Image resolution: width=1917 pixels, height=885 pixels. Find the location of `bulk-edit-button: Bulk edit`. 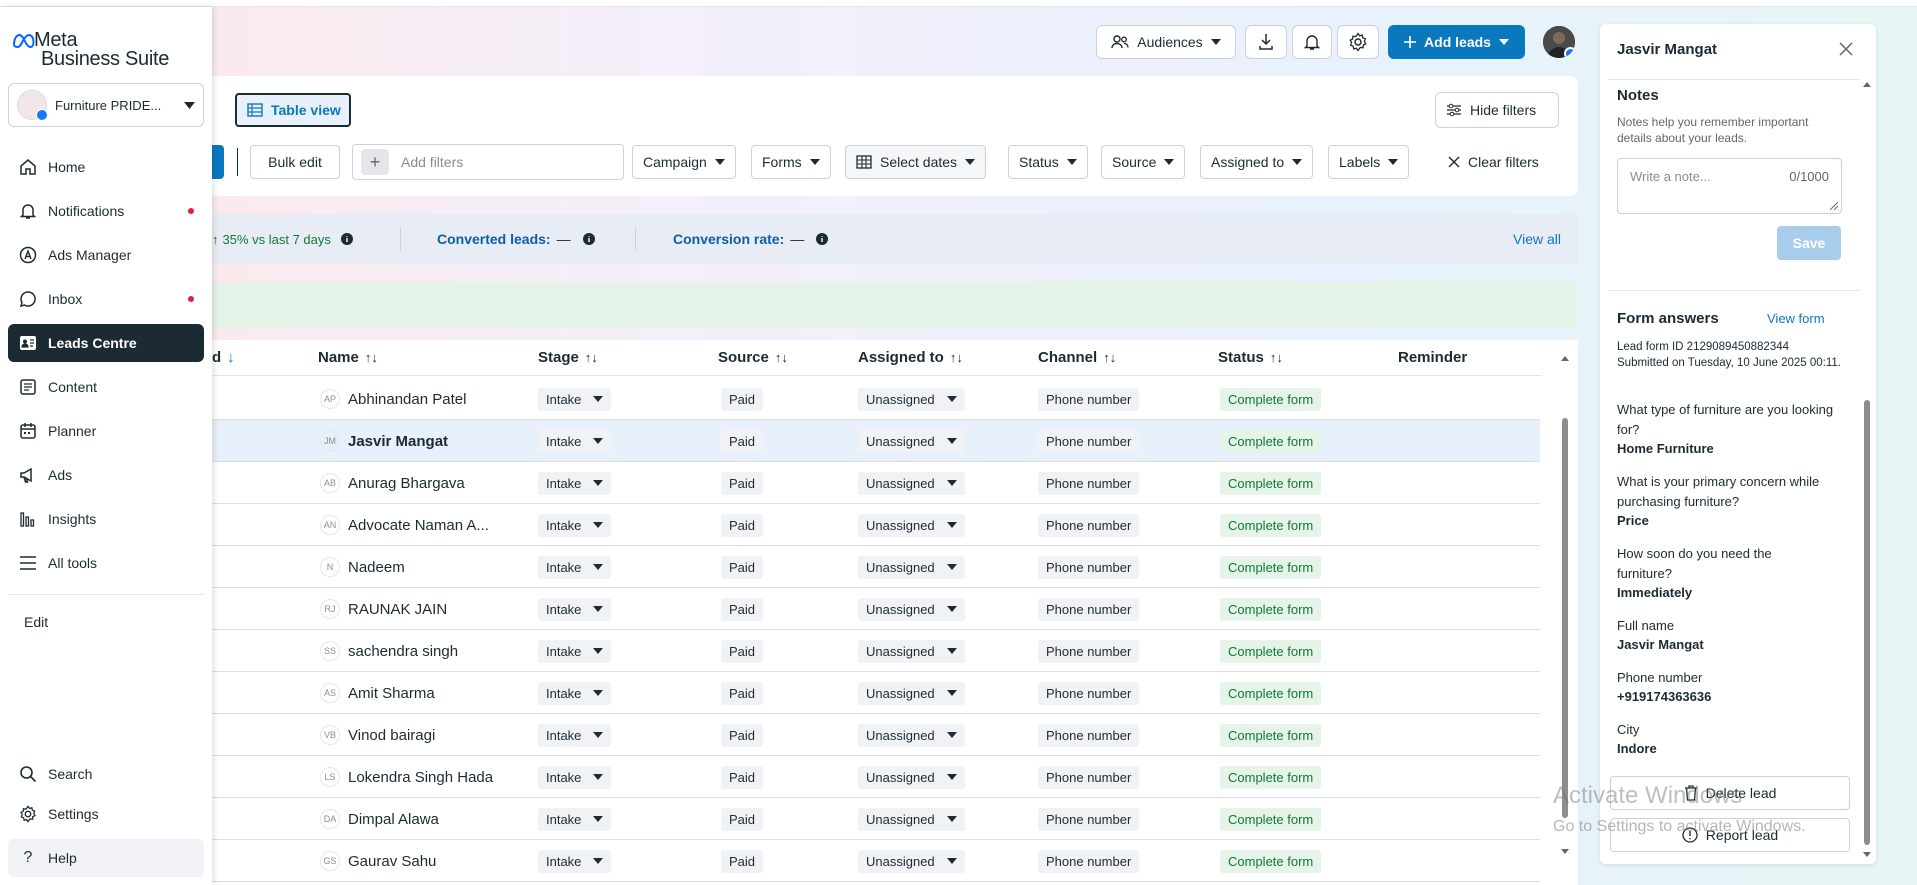

bulk-edit-button: Bulk edit is located at coordinates (295, 162).